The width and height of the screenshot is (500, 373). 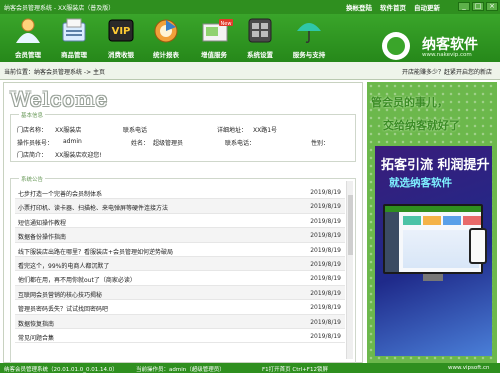 What do you see at coordinates (28, 30) in the screenshot?
I see `member-icon` at bounding box center [28, 30].